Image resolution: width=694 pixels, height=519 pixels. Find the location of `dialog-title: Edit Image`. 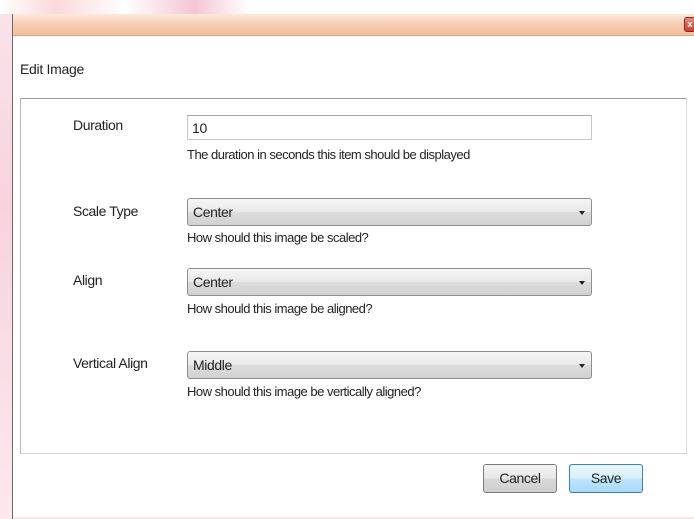

dialog-title: Edit Image is located at coordinates (52, 69).